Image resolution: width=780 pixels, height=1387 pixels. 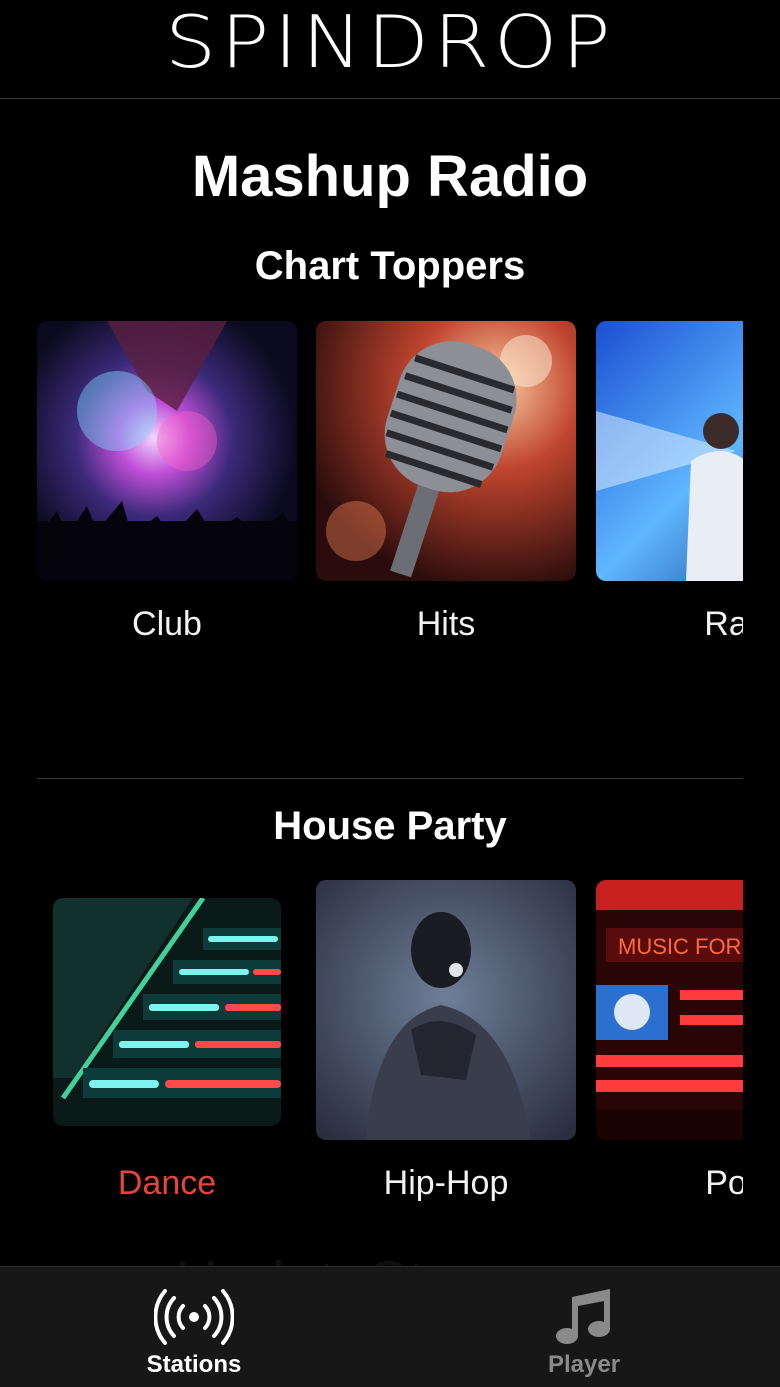 What do you see at coordinates (194, 1319) in the screenshot?
I see `broadcast-icon` at bounding box center [194, 1319].